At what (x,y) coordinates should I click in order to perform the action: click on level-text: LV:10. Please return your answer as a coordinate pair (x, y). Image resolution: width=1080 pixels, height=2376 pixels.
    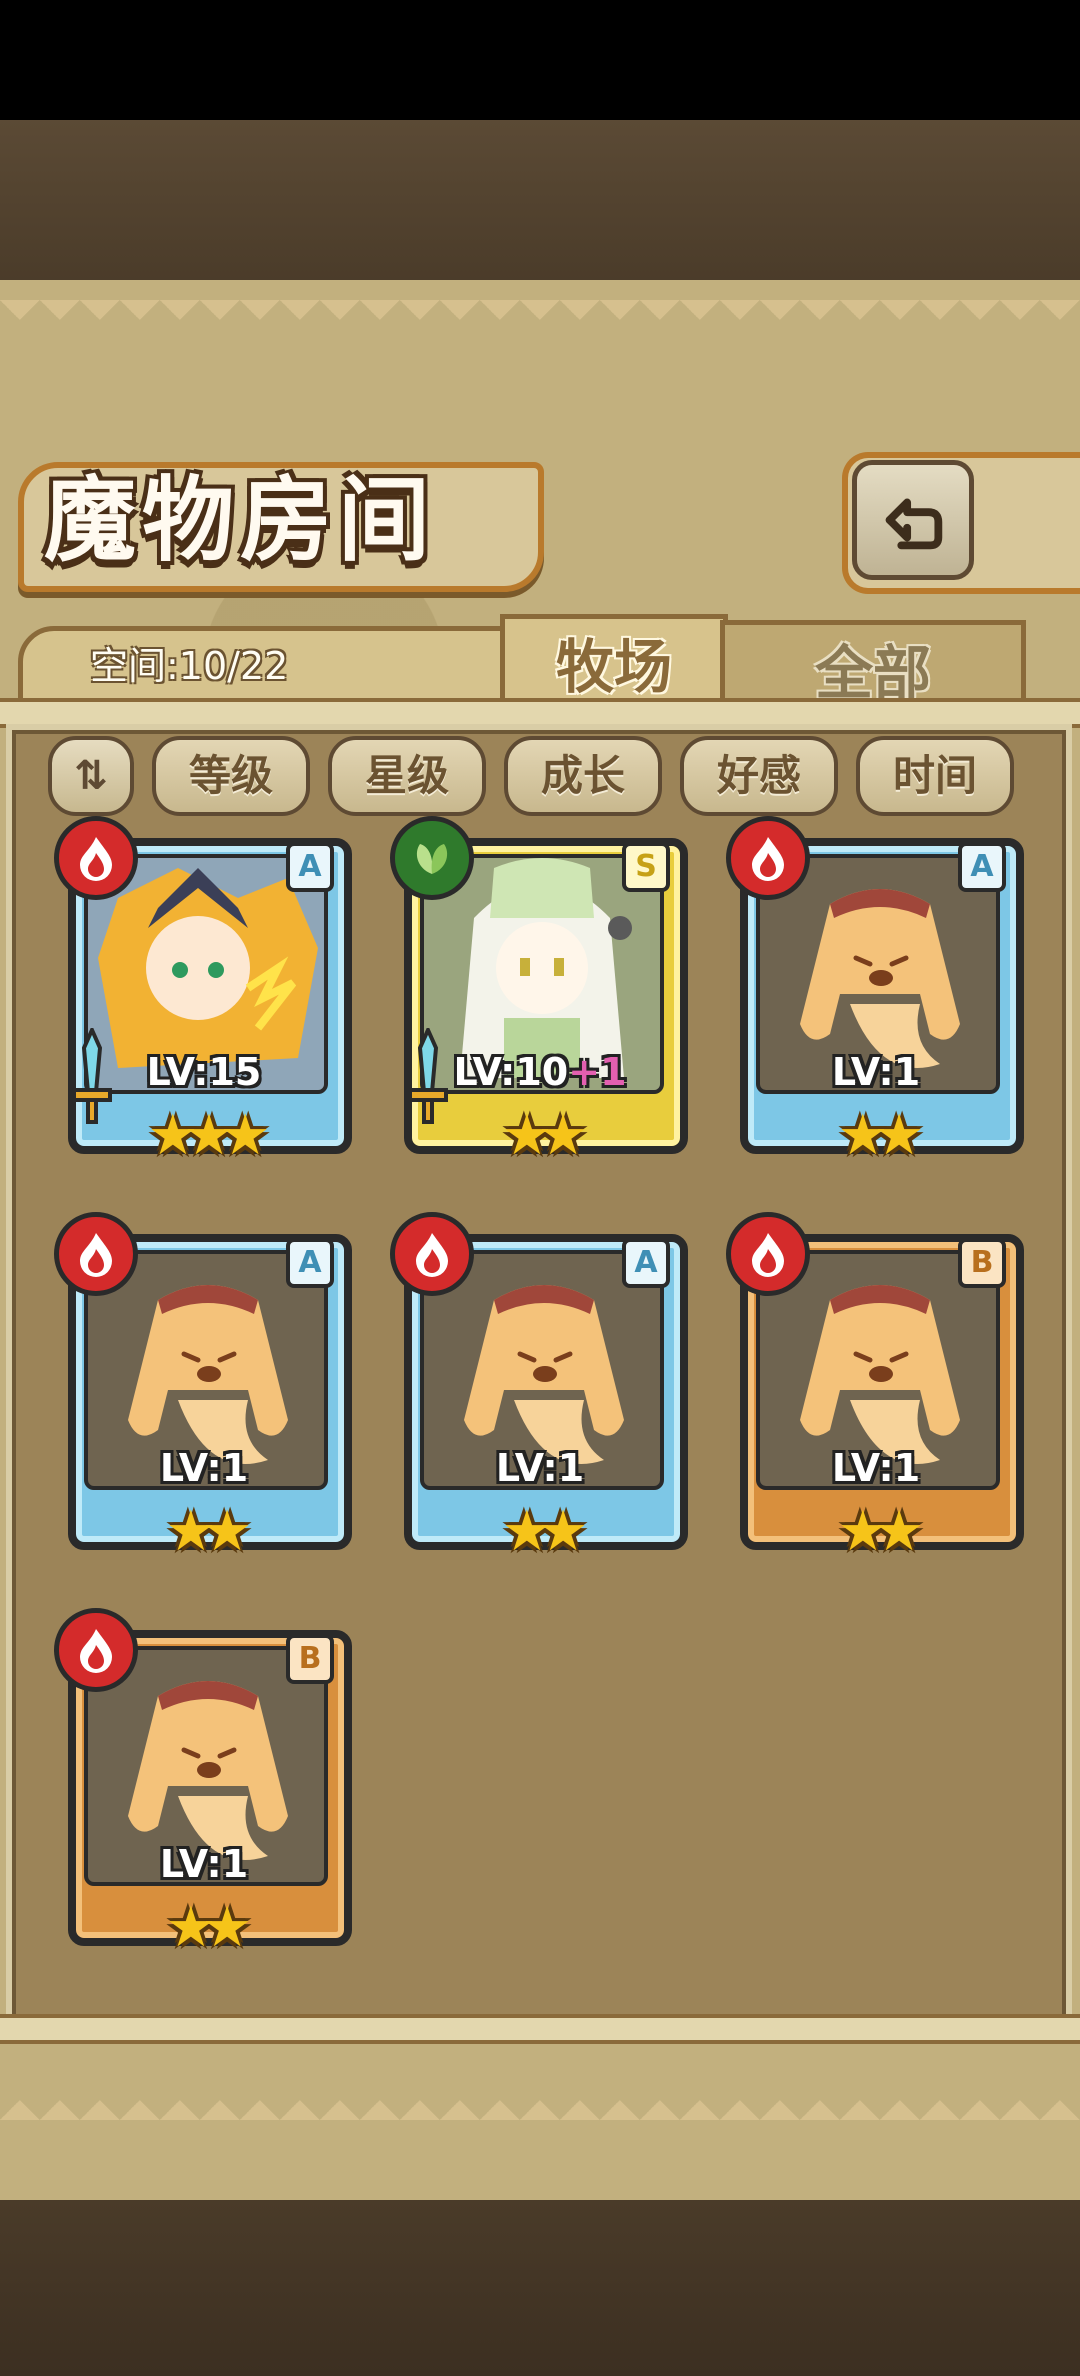
    Looking at the image, I should click on (511, 1072).